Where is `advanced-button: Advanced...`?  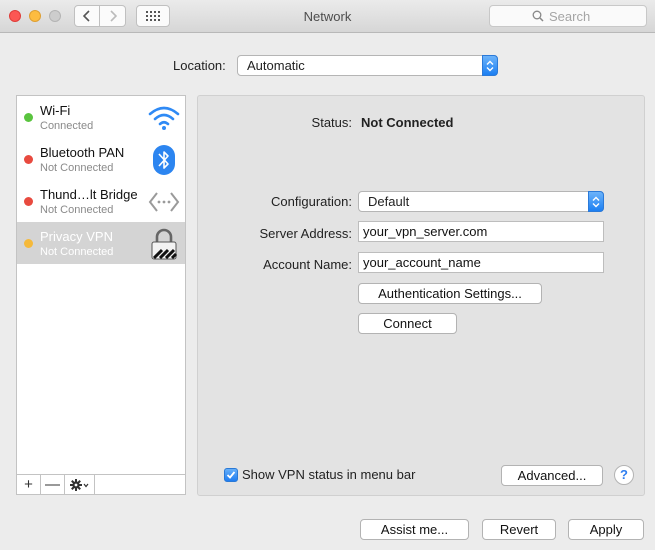 advanced-button: Advanced... is located at coordinates (552, 475).